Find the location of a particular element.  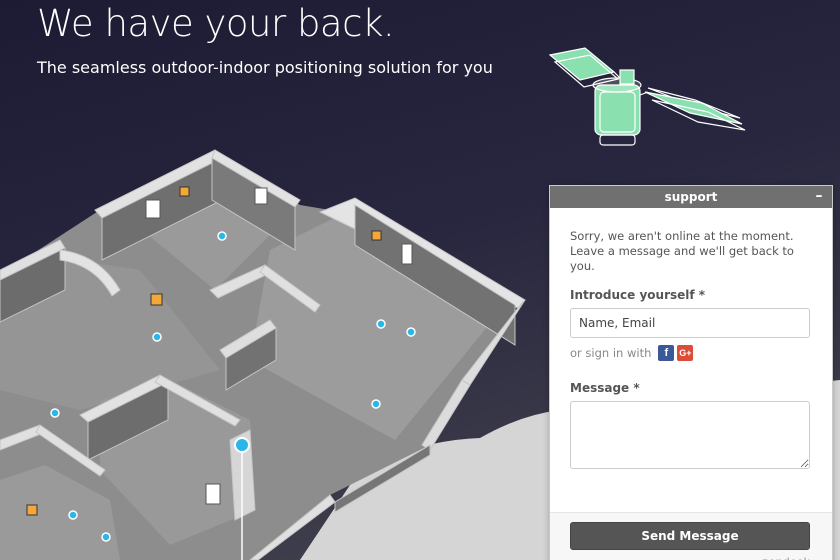

facebook-icon: f is located at coordinates (666, 353).